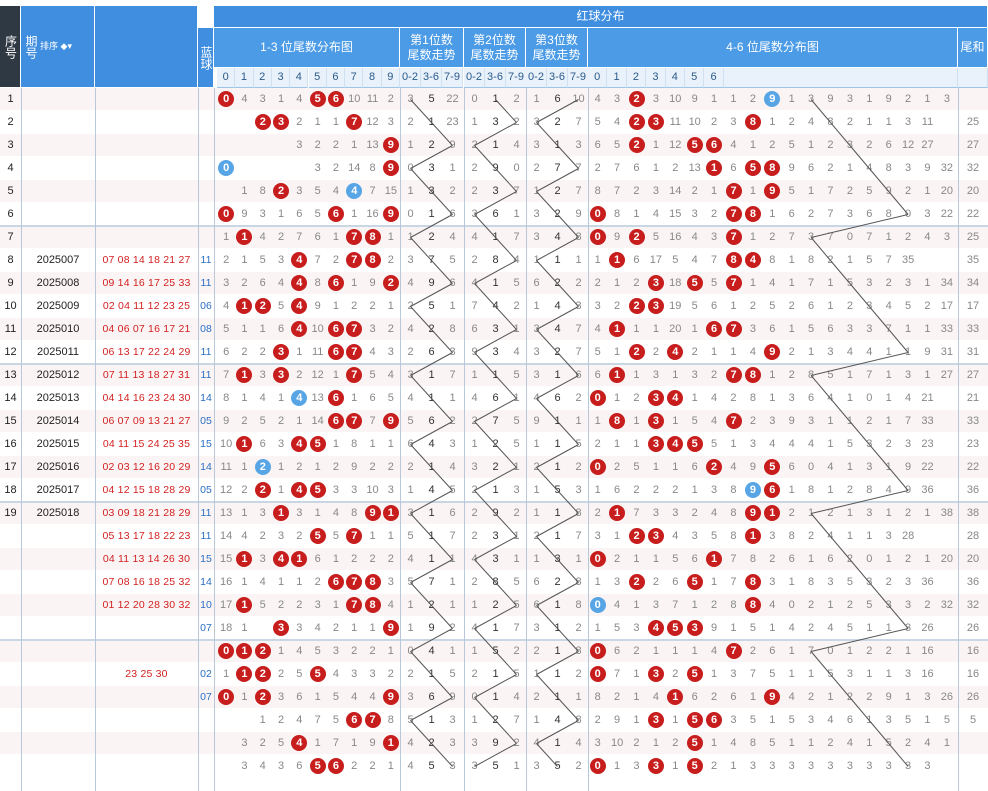 The width and height of the screenshot is (988, 791). Describe the element at coordinates (317, 78) in the screenshot. I see `digit13-header: 5` at that location.